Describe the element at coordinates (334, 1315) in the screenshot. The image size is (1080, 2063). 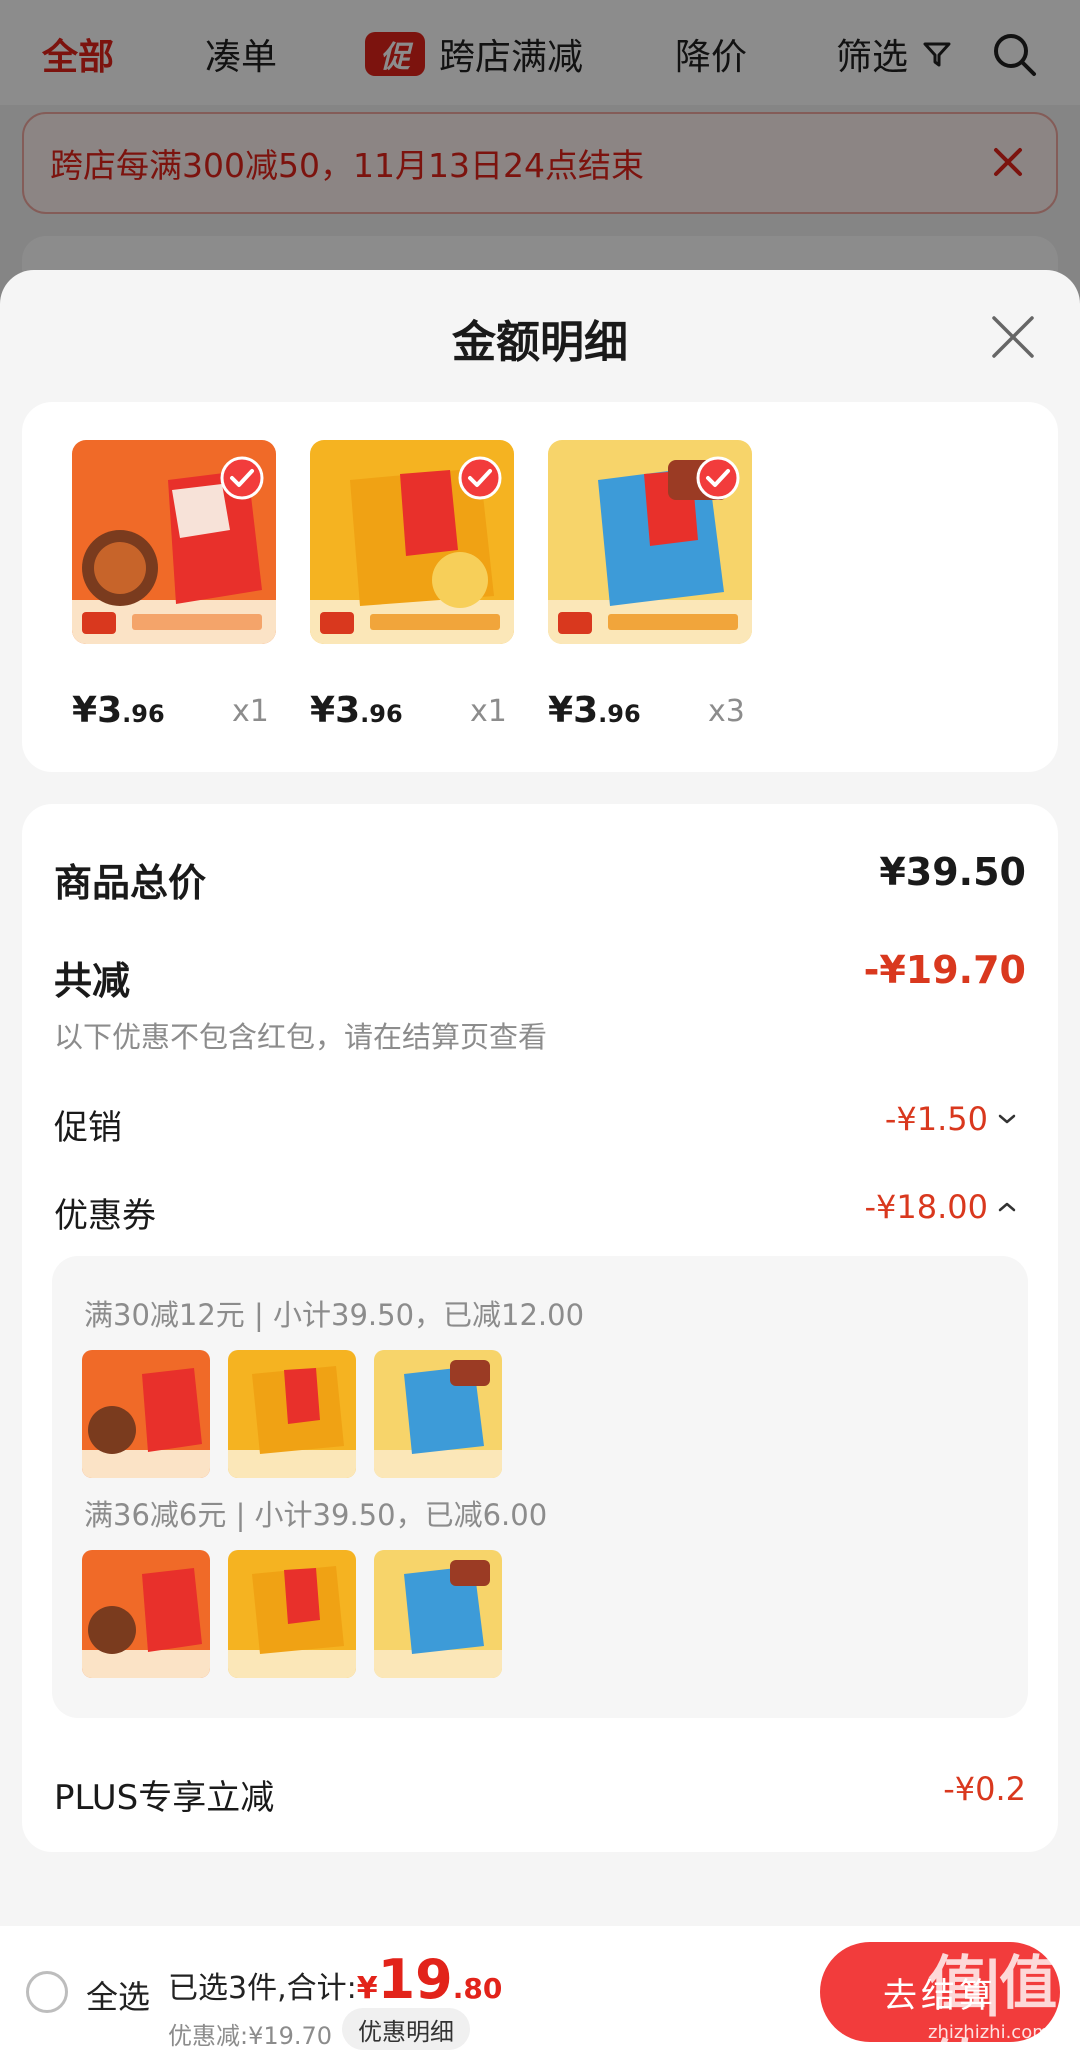
I see `coupon-rule-line: 满30减12元 | 小计39.50，已减12.00` at that location.